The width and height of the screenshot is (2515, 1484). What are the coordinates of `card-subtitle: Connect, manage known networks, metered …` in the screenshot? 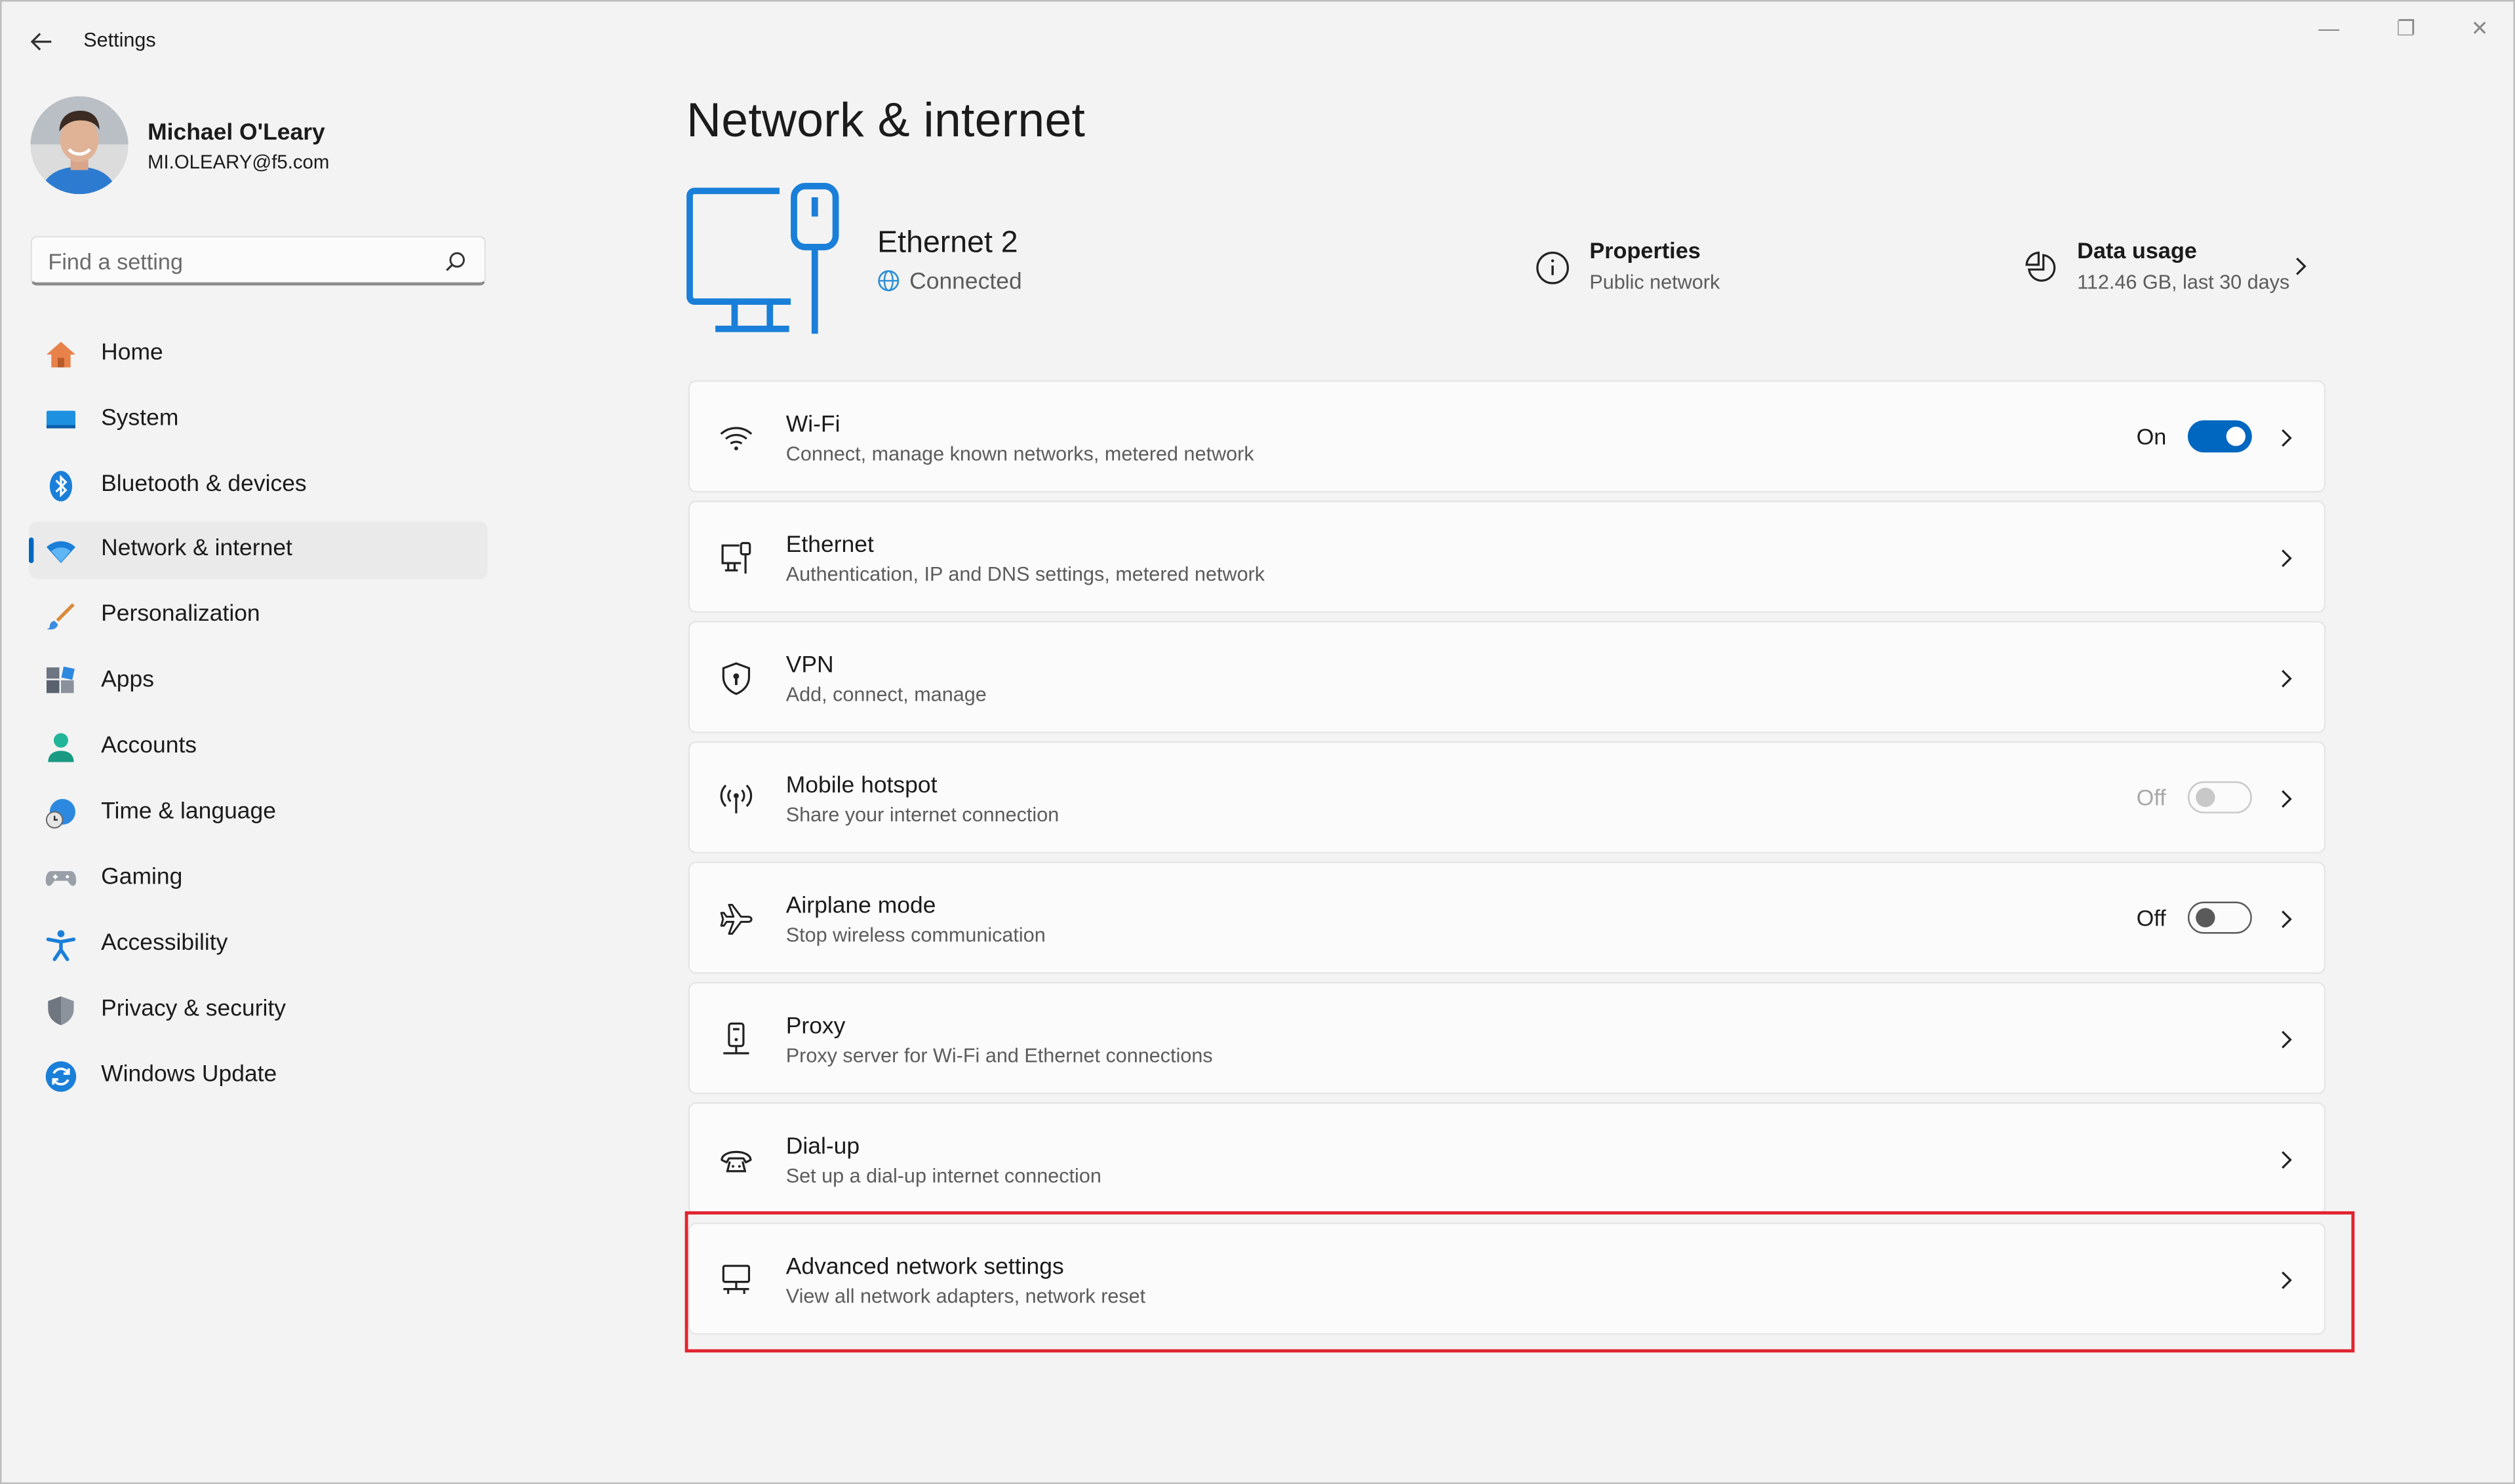 It's located at (1019, 453).